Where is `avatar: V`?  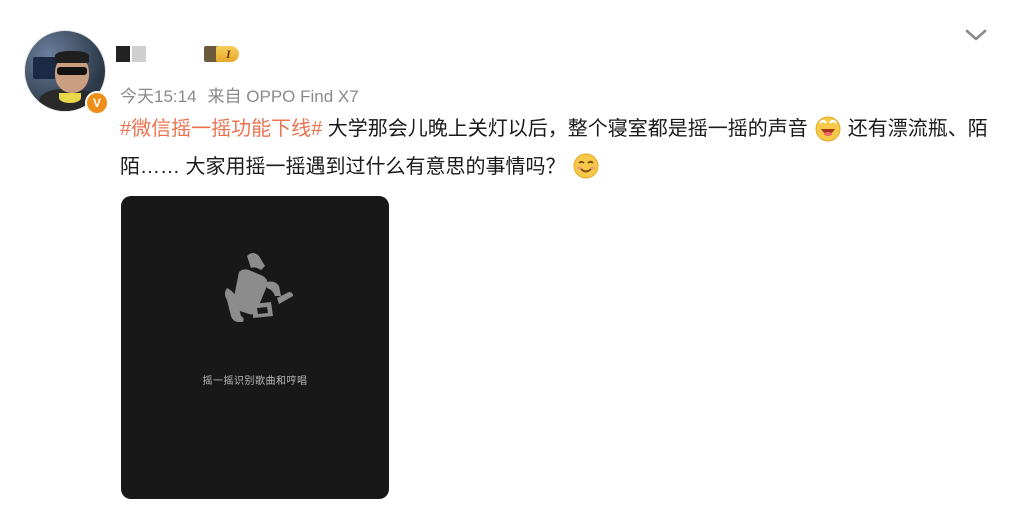
avatar: V is located at coordinates (66, 72).